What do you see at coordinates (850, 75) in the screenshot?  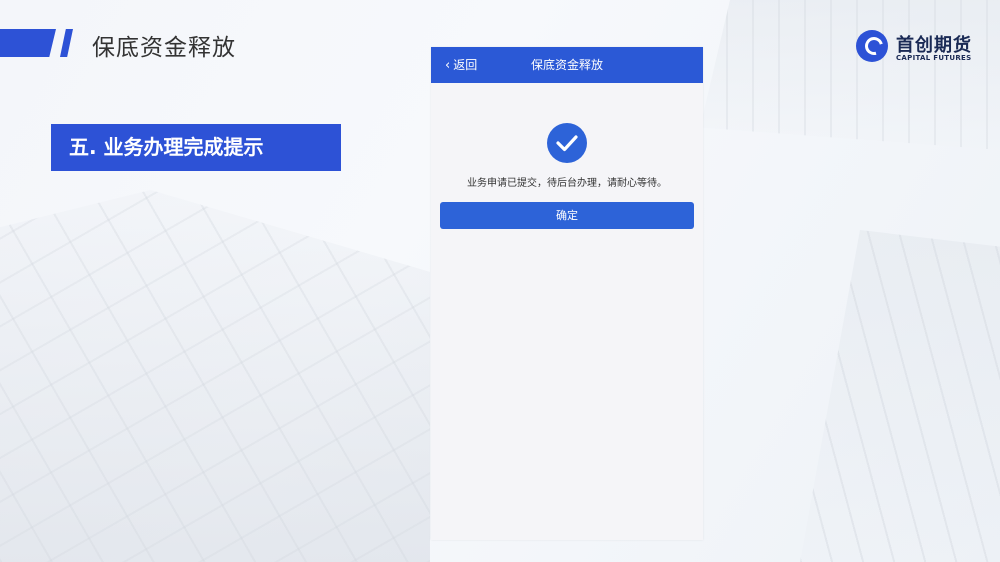 I see `background-building-top-right` at bounding box center [850, 75].